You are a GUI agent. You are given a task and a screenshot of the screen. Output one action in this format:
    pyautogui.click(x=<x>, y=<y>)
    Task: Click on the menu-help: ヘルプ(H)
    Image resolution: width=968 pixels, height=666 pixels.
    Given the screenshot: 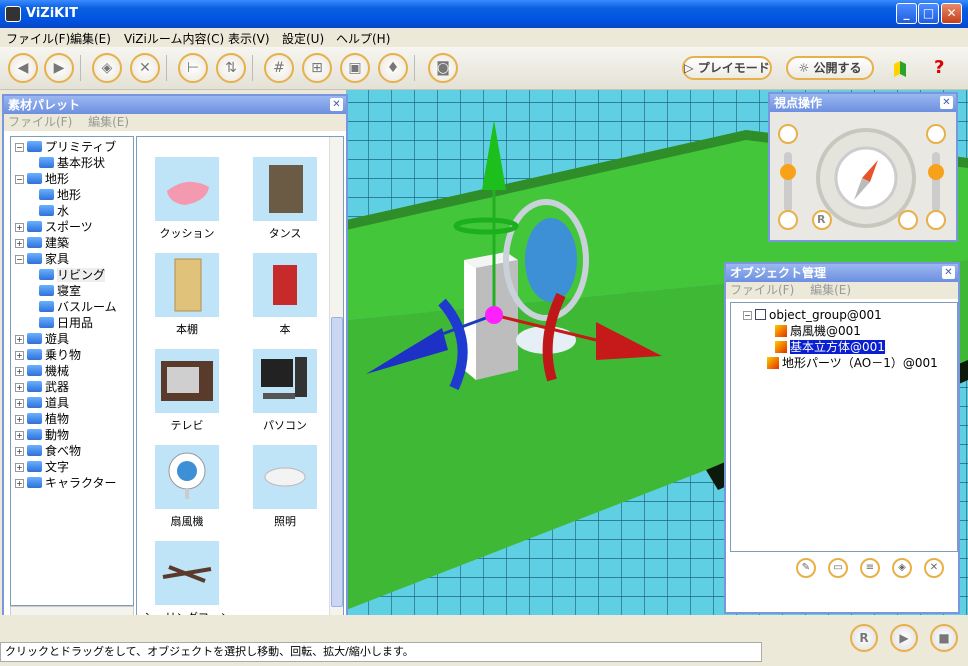 What is the action you would take?
    pyautogui.click(x=363, y=38)
    